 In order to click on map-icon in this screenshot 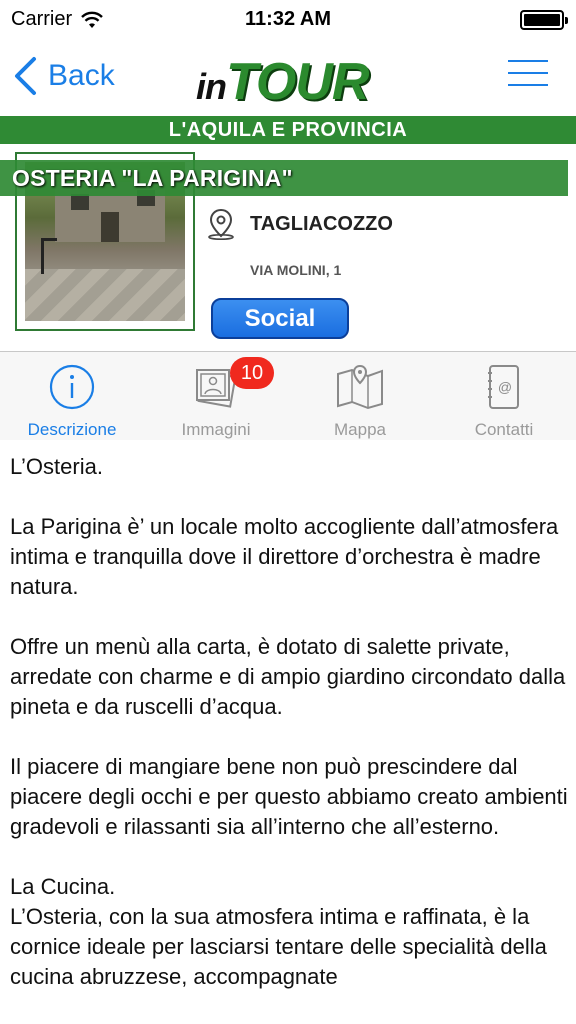, I will do `click(360, 387)`.